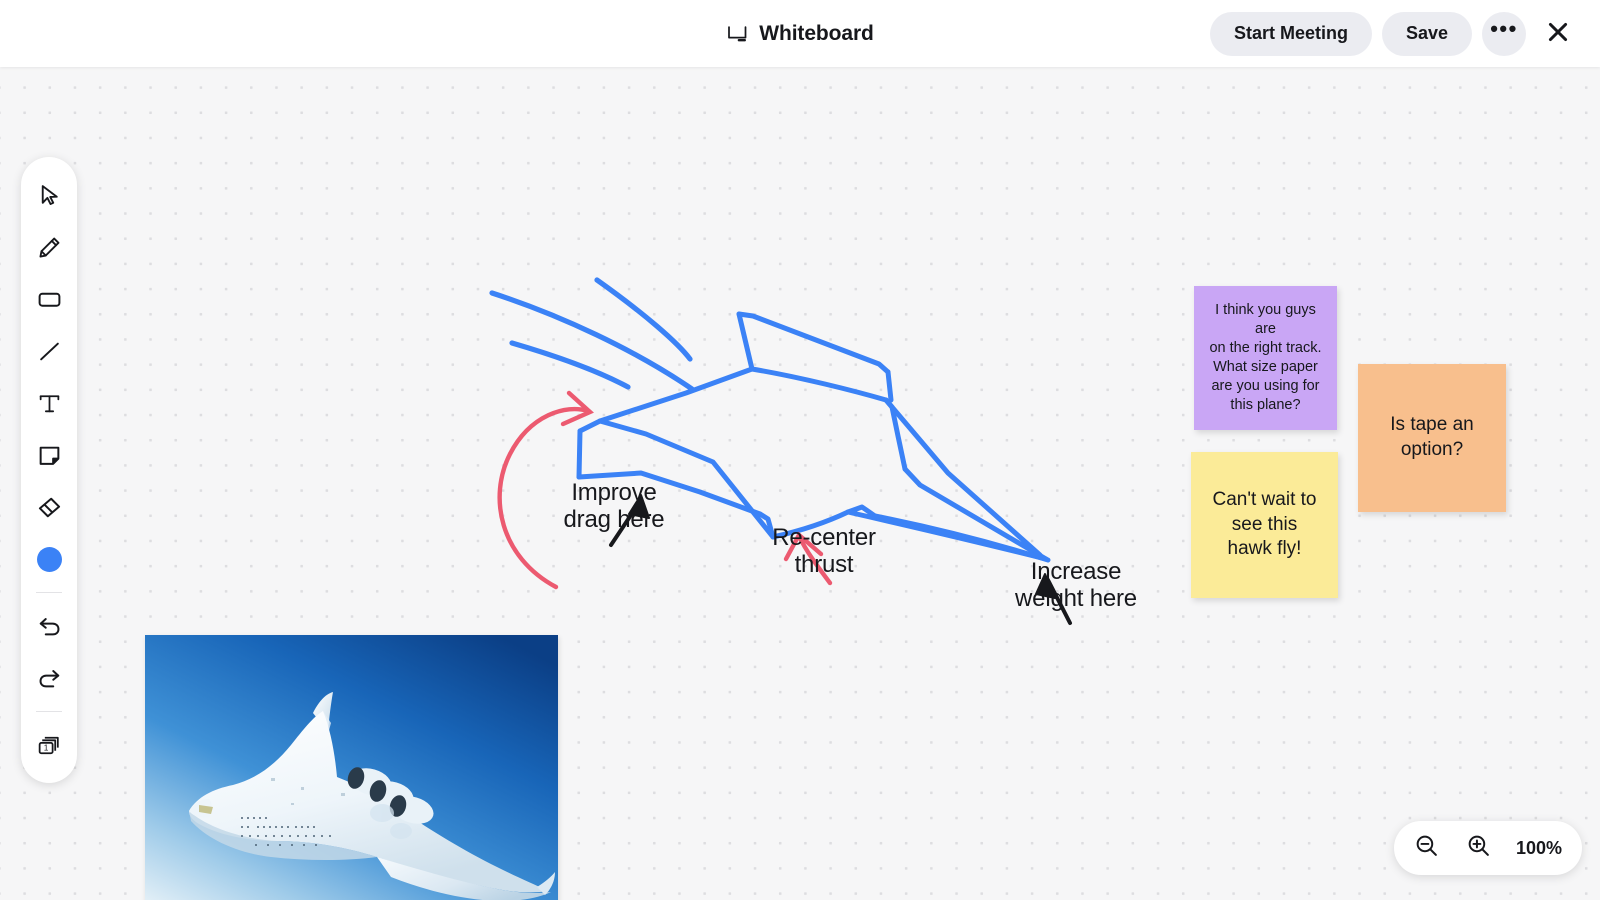 Image resolution: width=1600 pixels, height=900 pixels. What do you see at coordinates (614, 506) in the screenshot?
I see `annotation-improve-drag: Improve drag here` at bounding box center [614, 506].